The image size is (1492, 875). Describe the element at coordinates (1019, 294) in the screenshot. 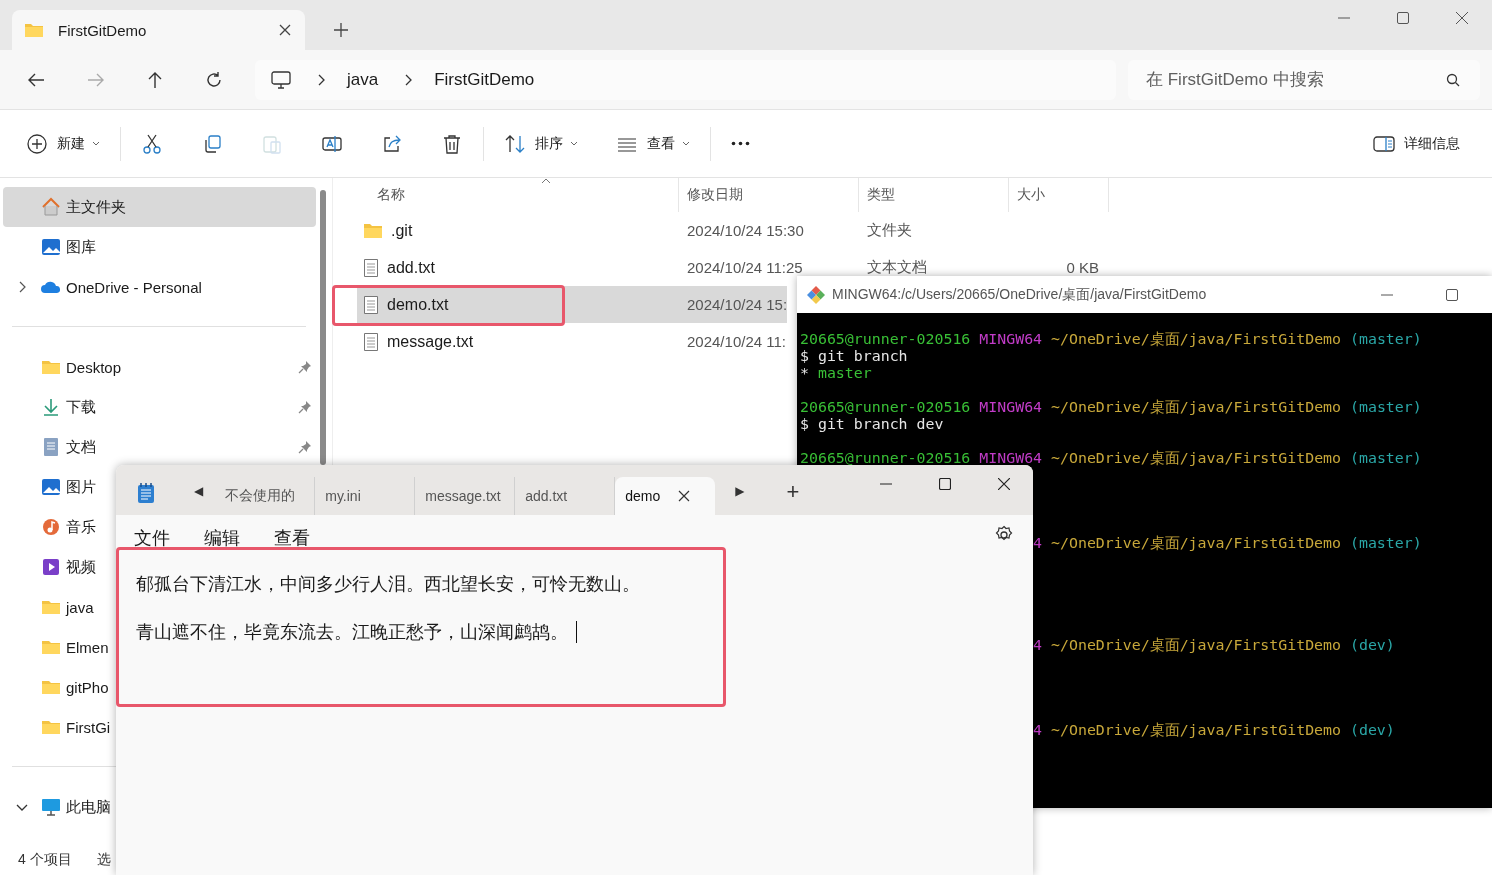

I see `window-title: MINGW64:/c/Users/20665/OneDrive/桌面/java/FirstGitDemo` at that location.